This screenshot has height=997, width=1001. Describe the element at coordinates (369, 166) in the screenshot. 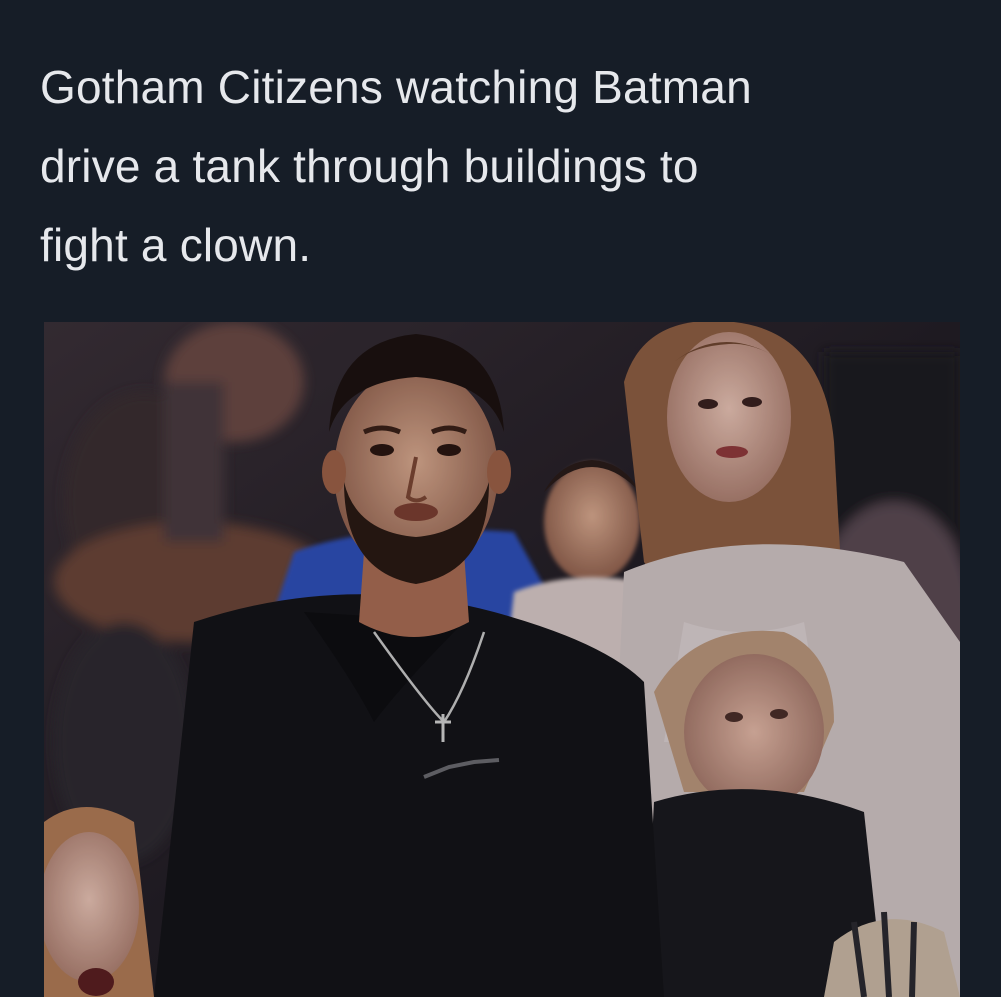

I see `caption-line-2: drive a tank through buildings to` at that location.